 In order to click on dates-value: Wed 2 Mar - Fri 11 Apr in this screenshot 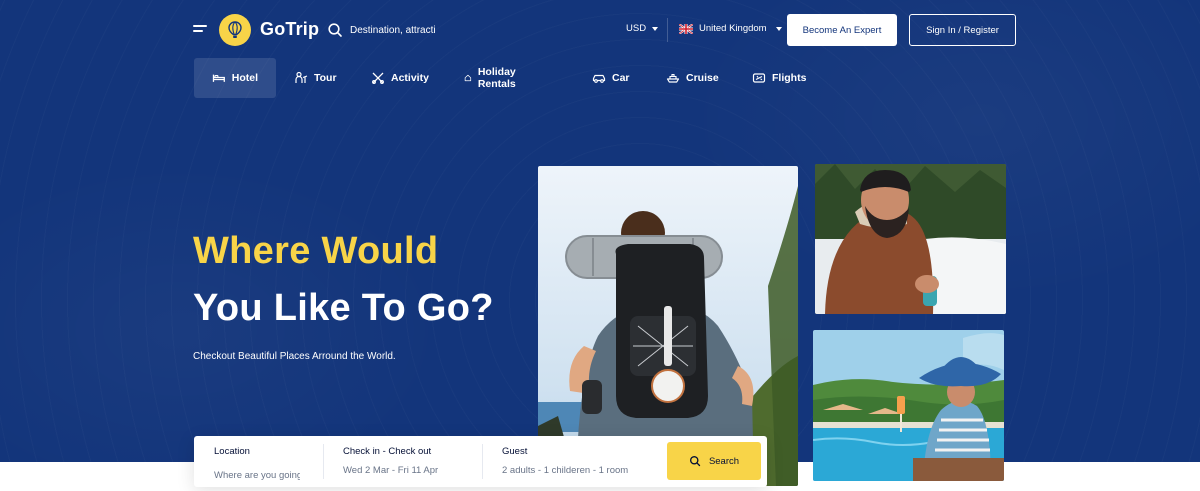, I will do `click(391, 470)`.